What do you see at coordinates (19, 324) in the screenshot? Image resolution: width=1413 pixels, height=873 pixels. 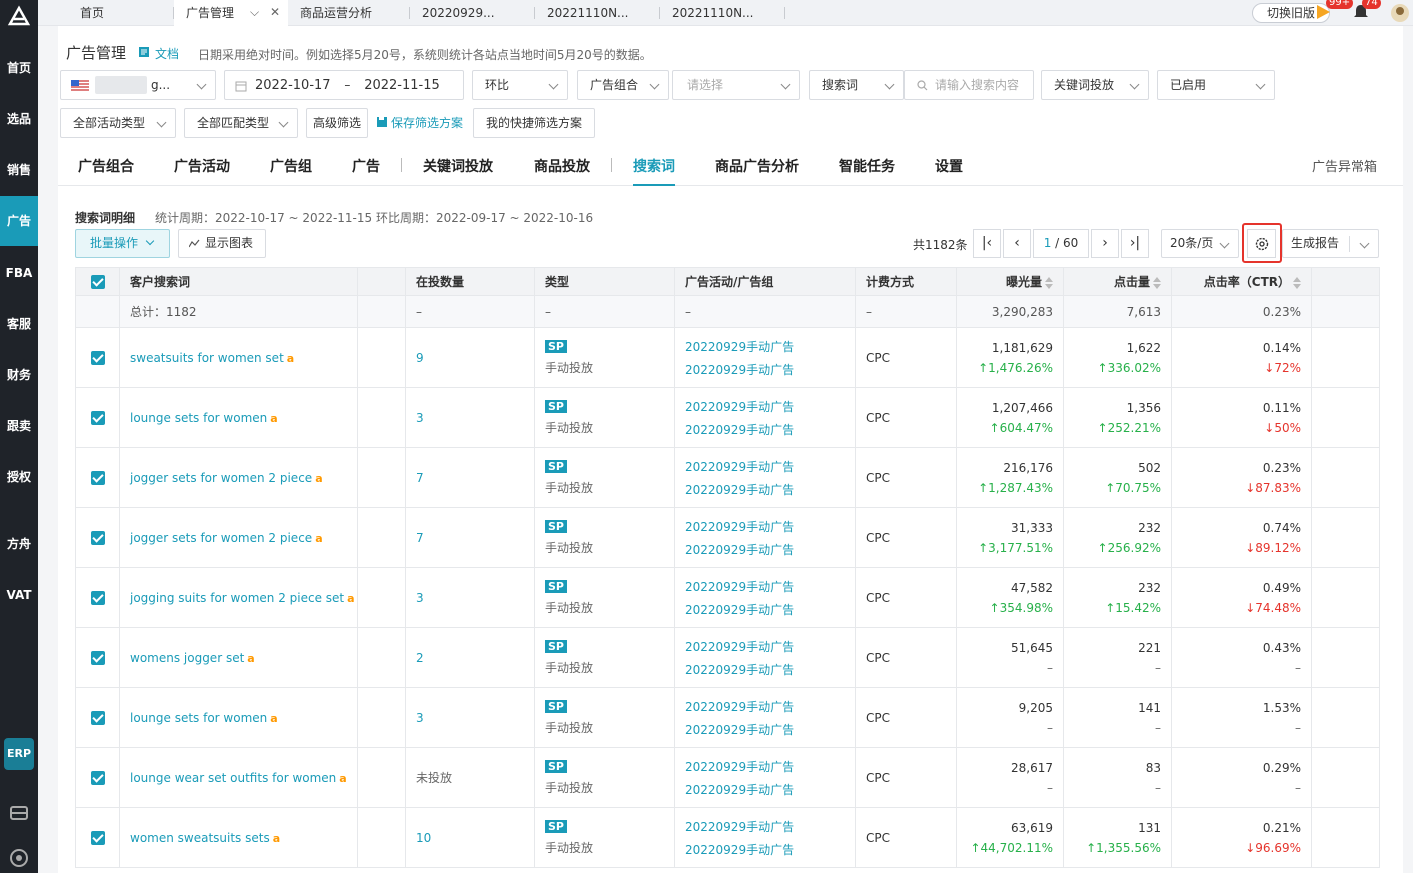 I see `sidebar-item: 客服` at bounding box center [19, 324].